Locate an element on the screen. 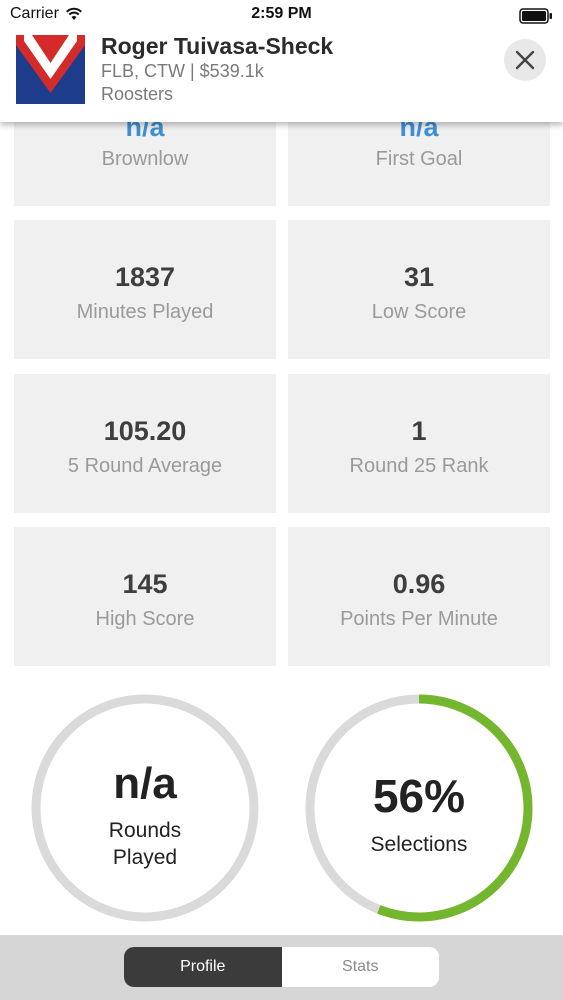 The width and height of the screenshot is (563, 1000). stat-label: Round 25 Rank is located at coordinates (419, 466).